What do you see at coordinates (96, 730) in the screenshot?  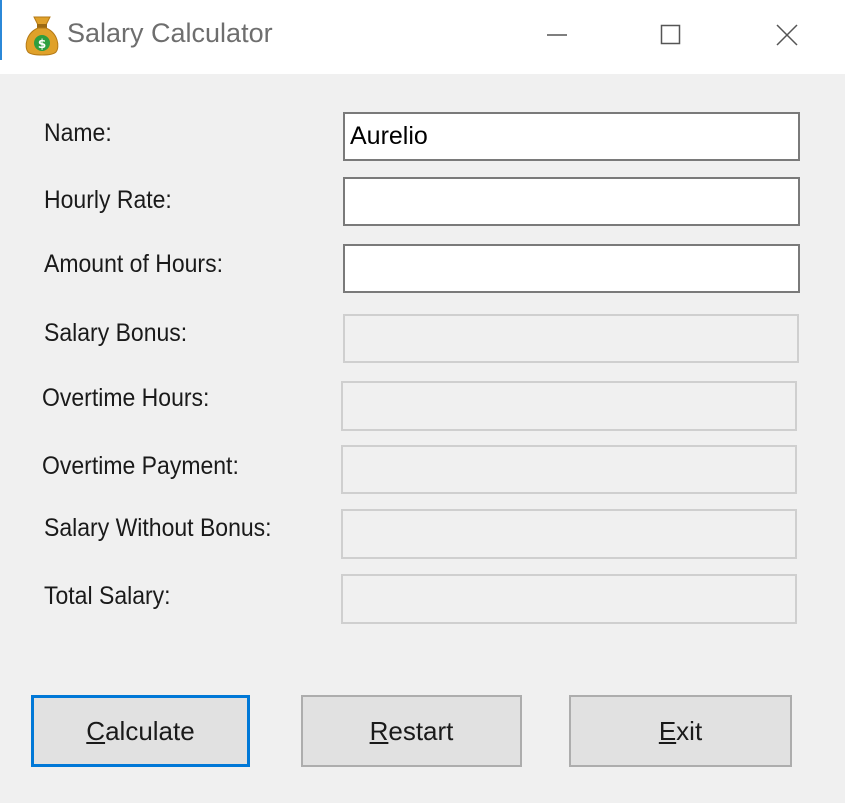 I see `calculate-mnemonic: C` at bounding box center [96, 730].